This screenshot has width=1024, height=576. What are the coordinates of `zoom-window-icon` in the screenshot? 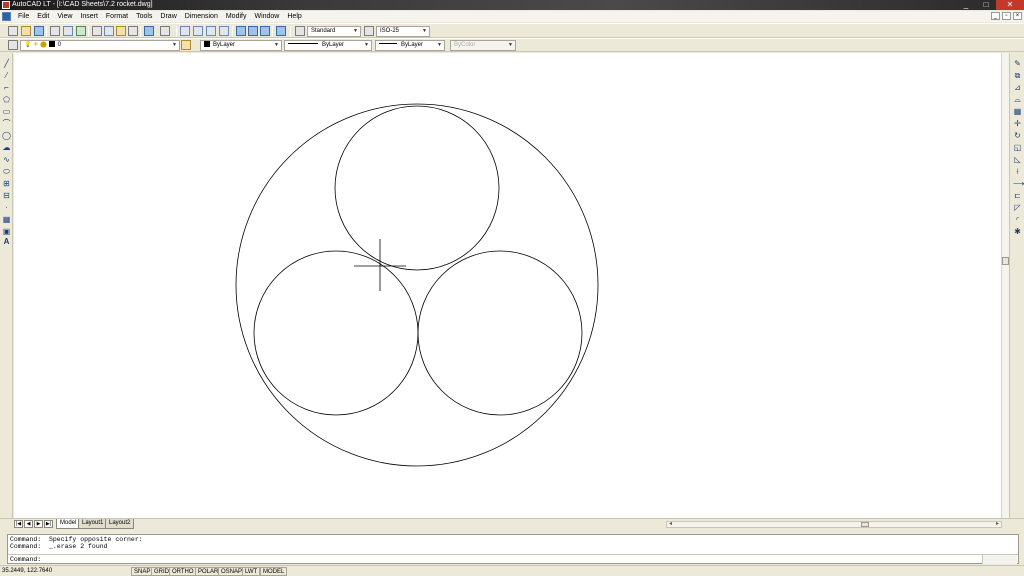 It's located at (211, 31).